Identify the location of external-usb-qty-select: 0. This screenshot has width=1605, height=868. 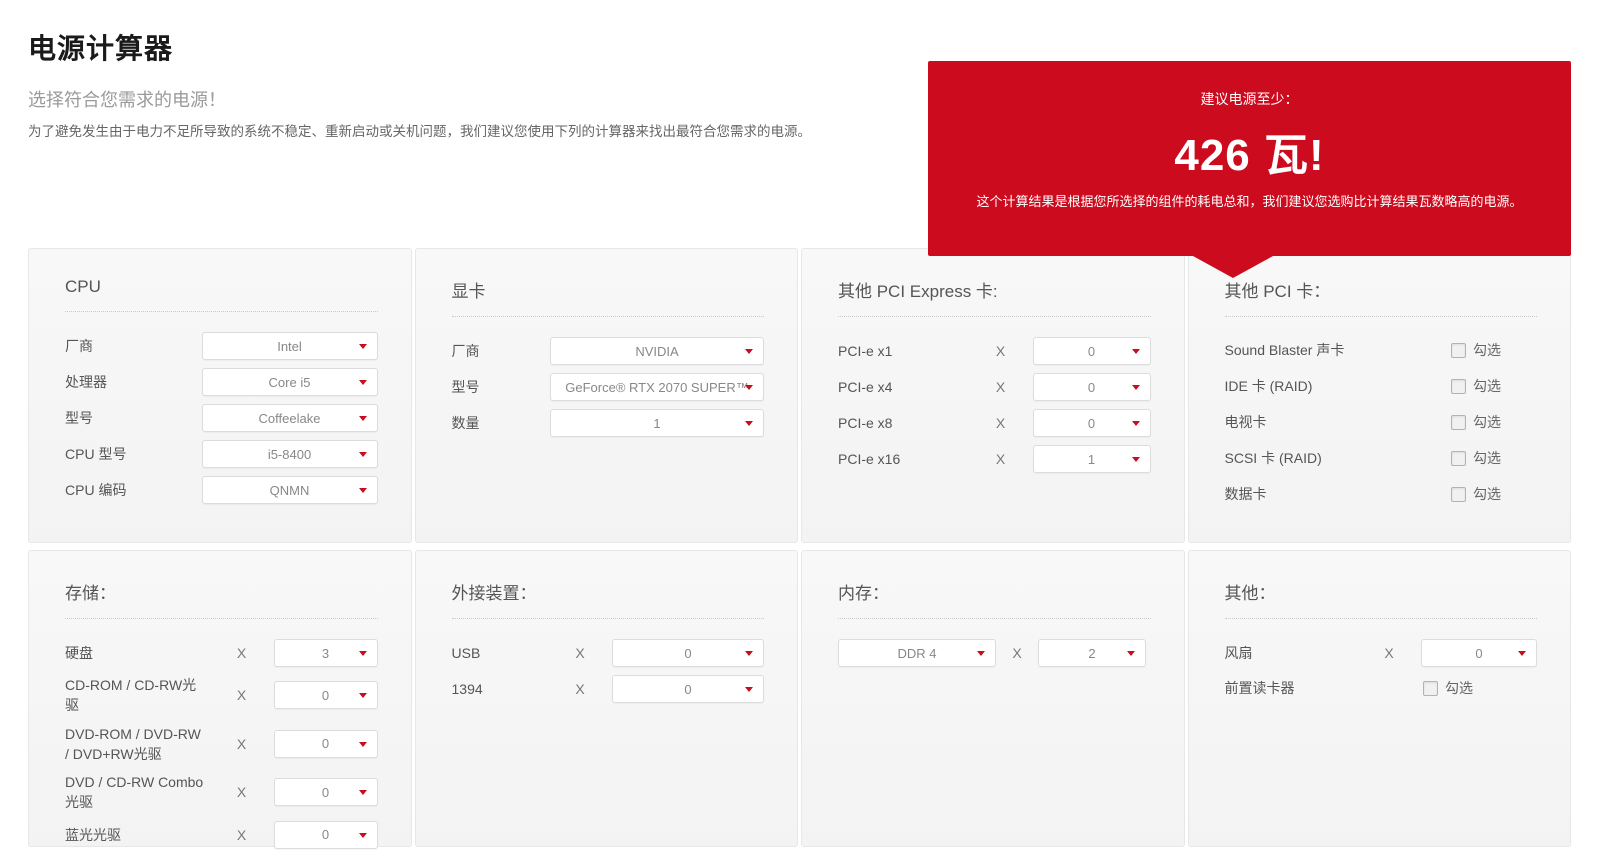
(688, 653).